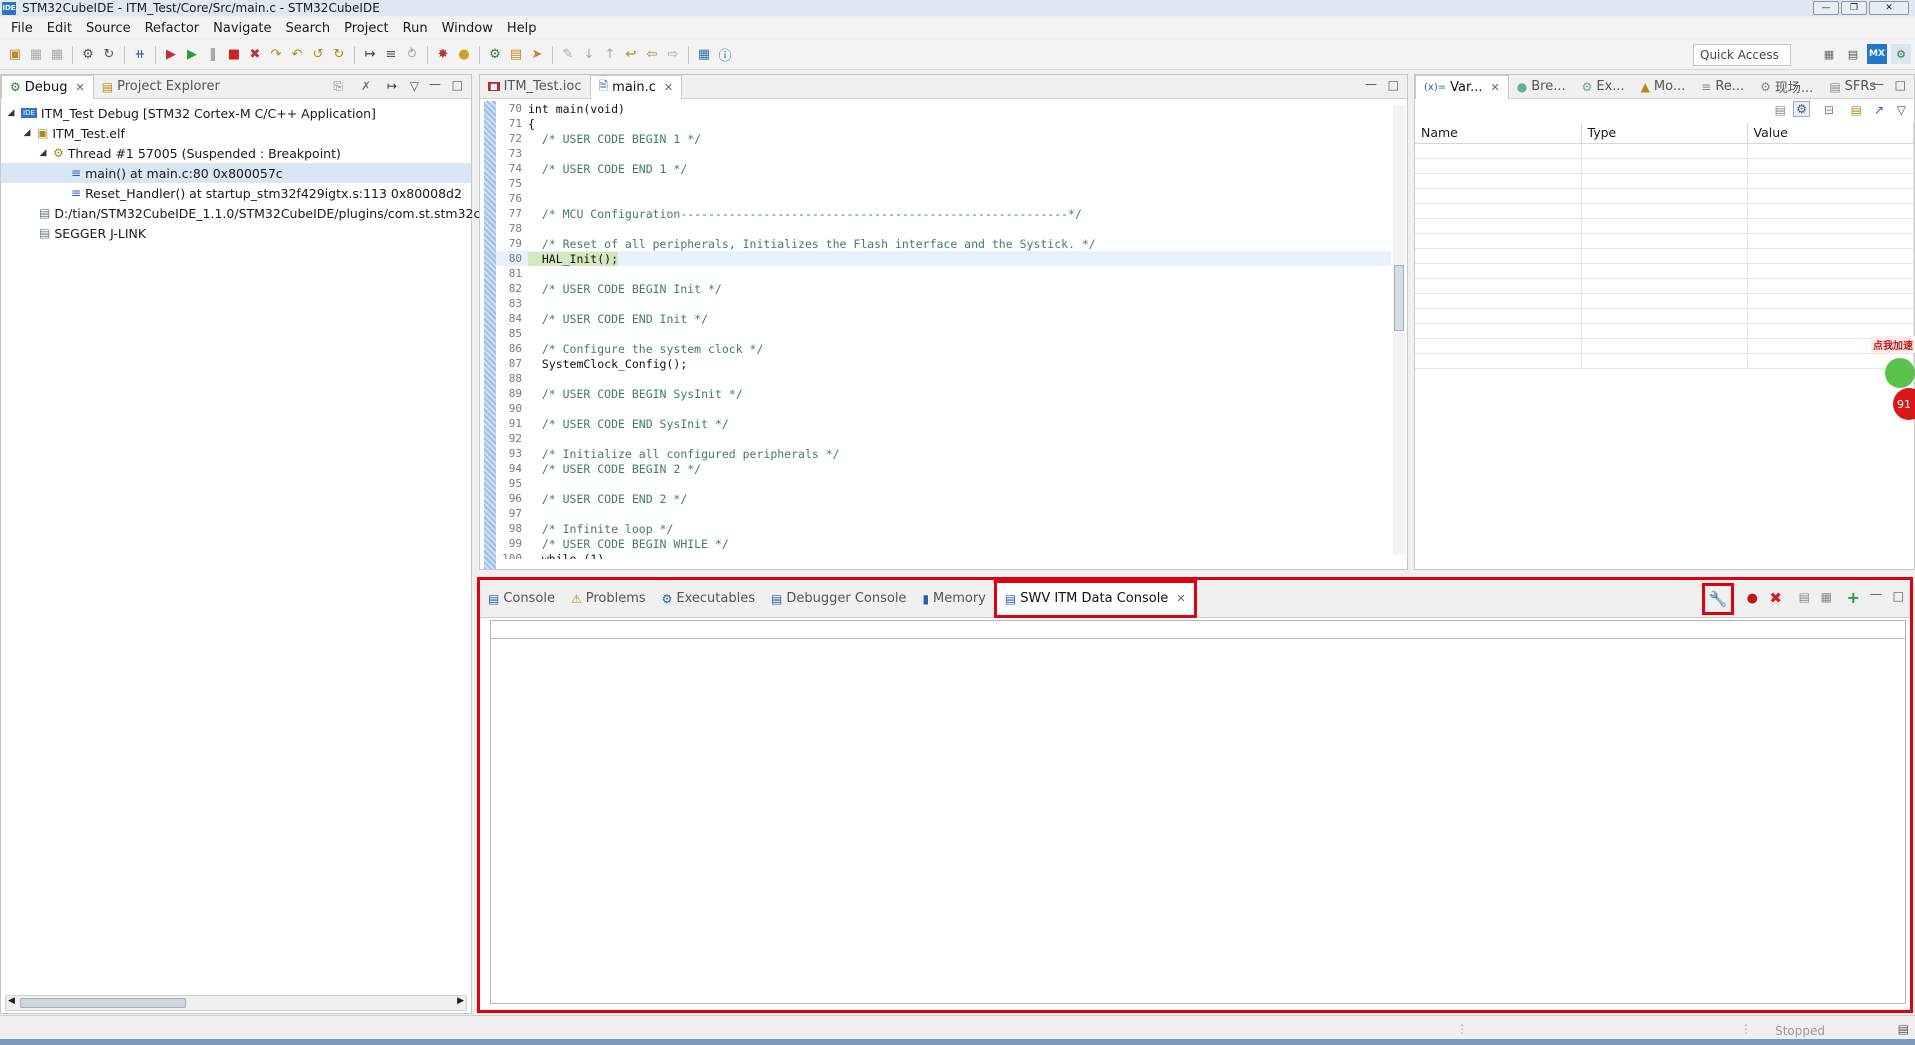  Describe the element at coordinates (236, 133) in the screenshot. I see `tree-item: ◢ ▣ ITM_Test.elf` at that location.